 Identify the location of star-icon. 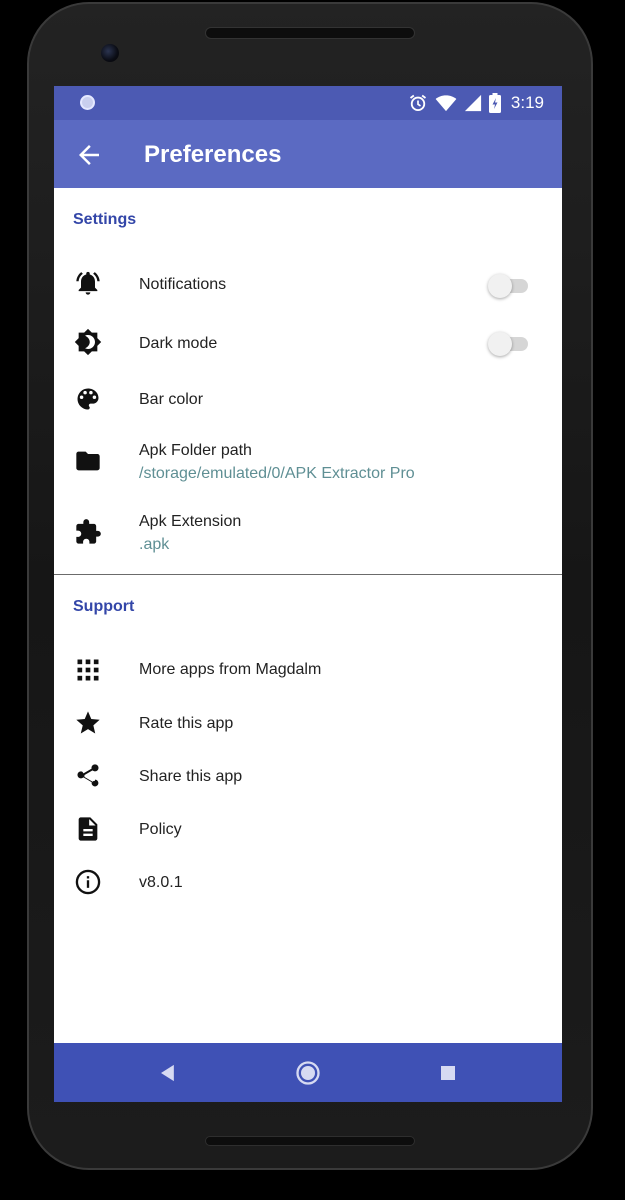
(88, 722).